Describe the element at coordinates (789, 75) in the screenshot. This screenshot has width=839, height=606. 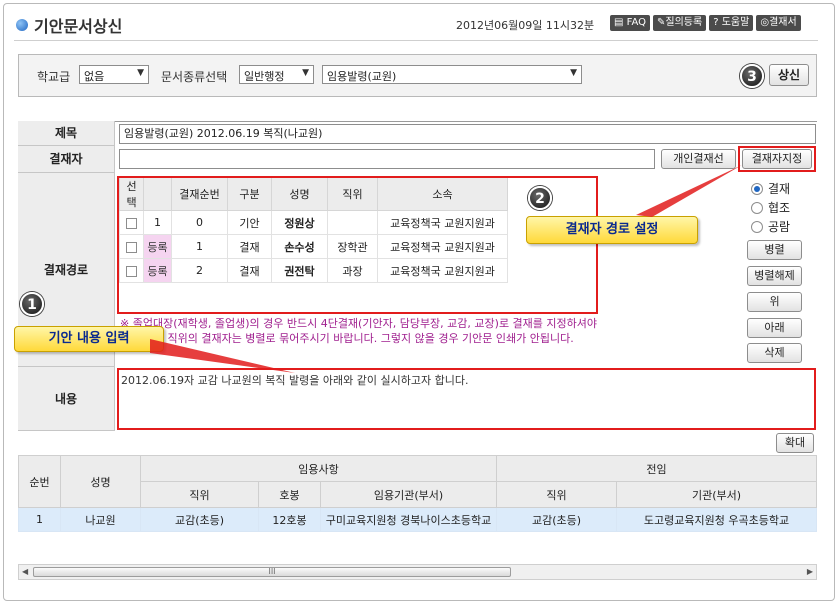
I see `submit-button: 상신` at that location.